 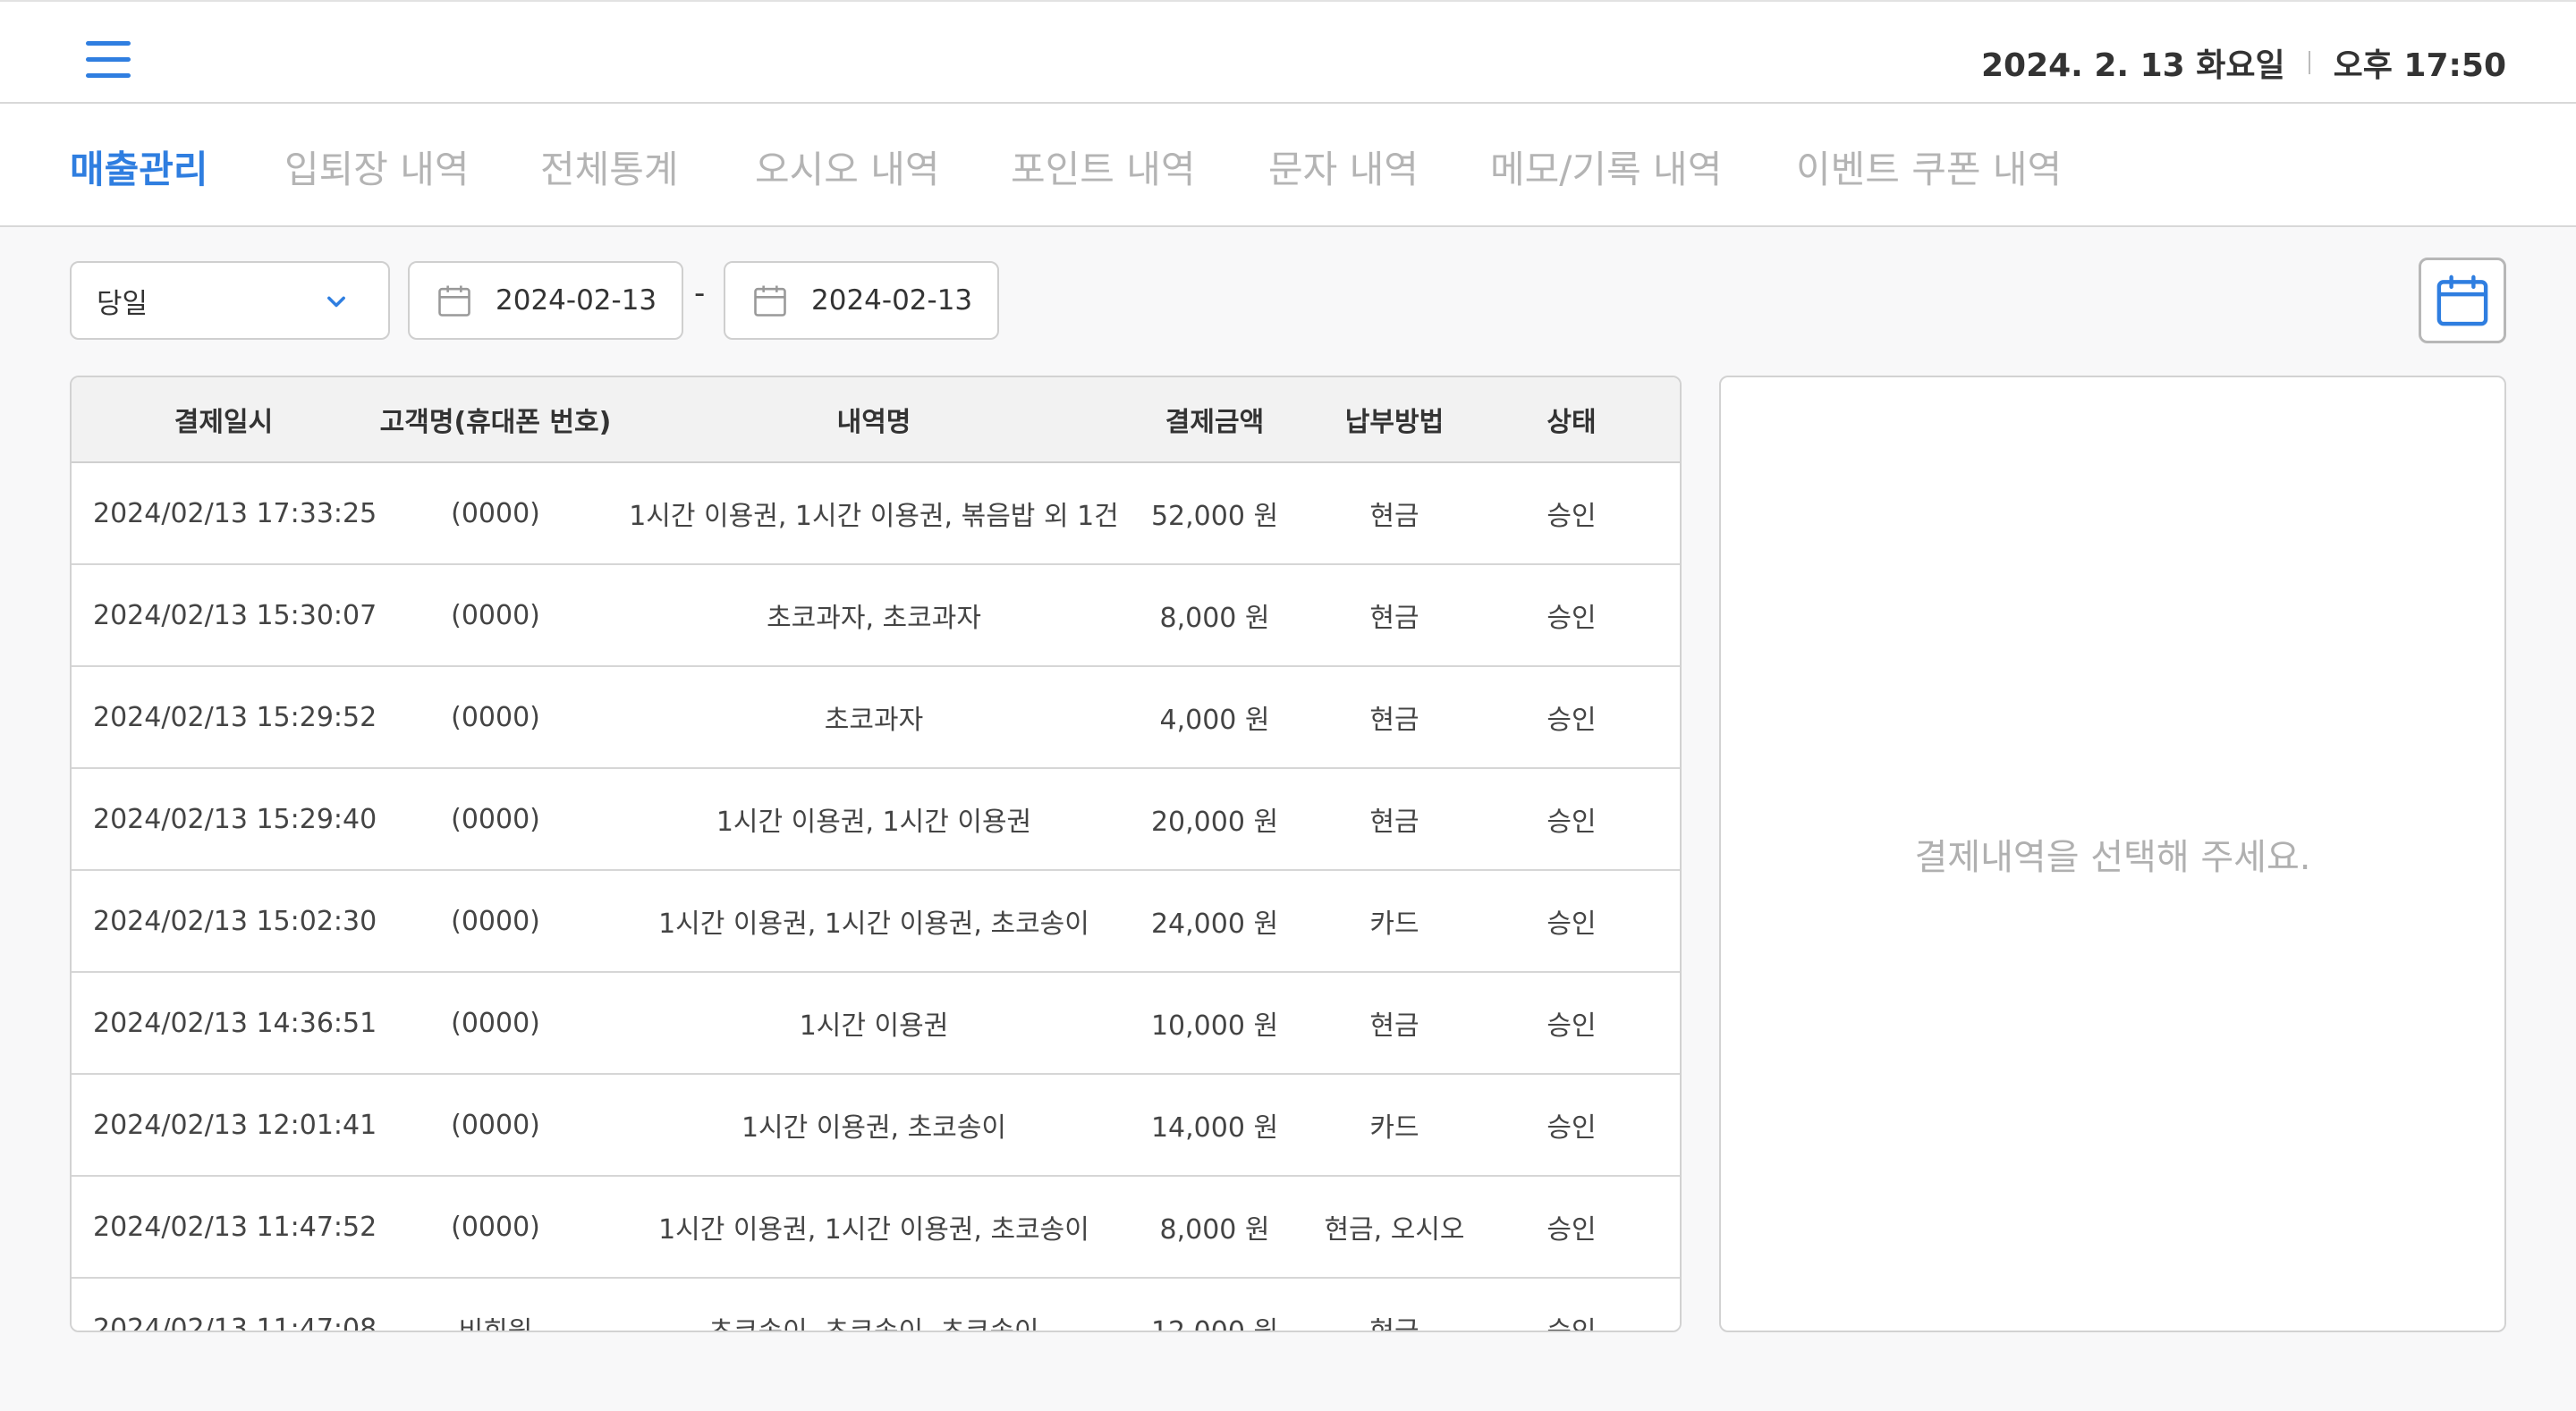 I want to click on period-select: 당일, so click(x=230, y=300).